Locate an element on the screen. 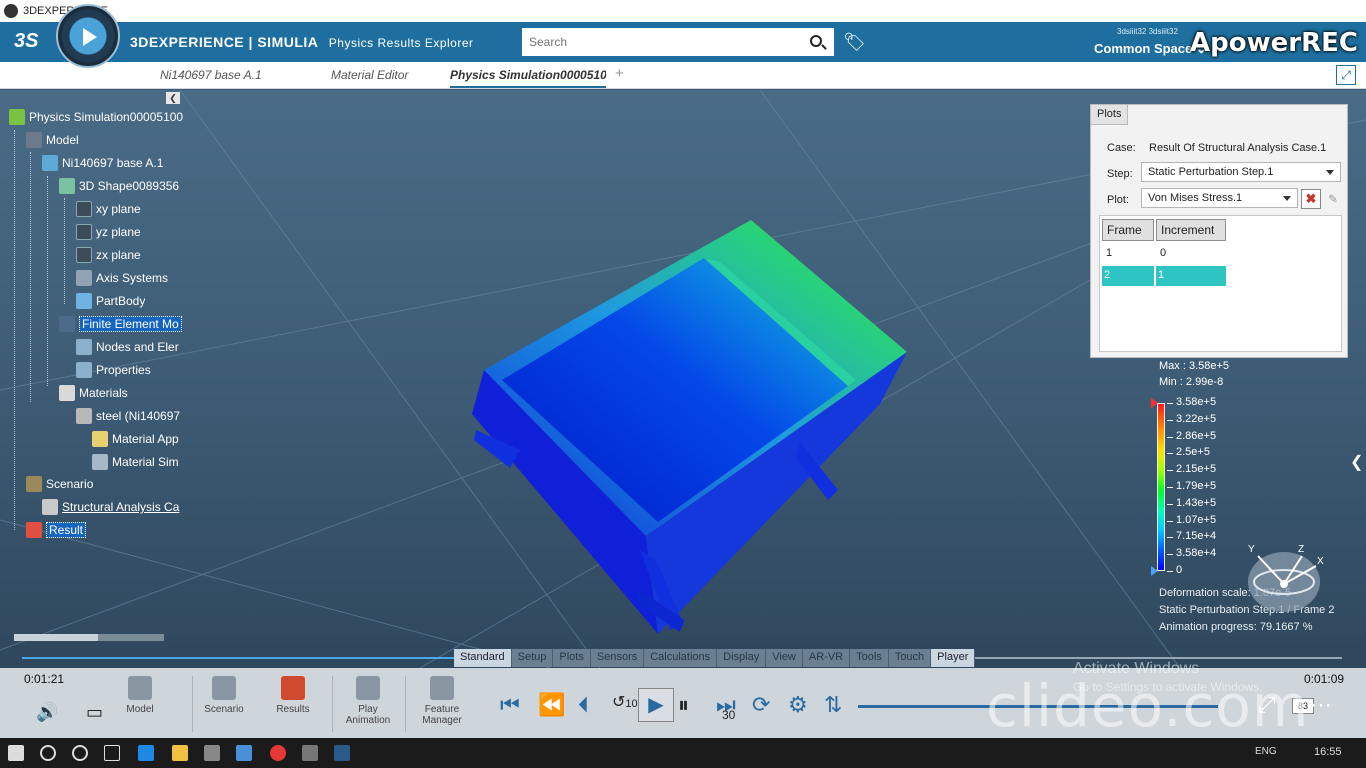 Image resolution: width=1366 pixels, height=768 pixels. command-tab: AR-VR is located at coordinates (827, 658).